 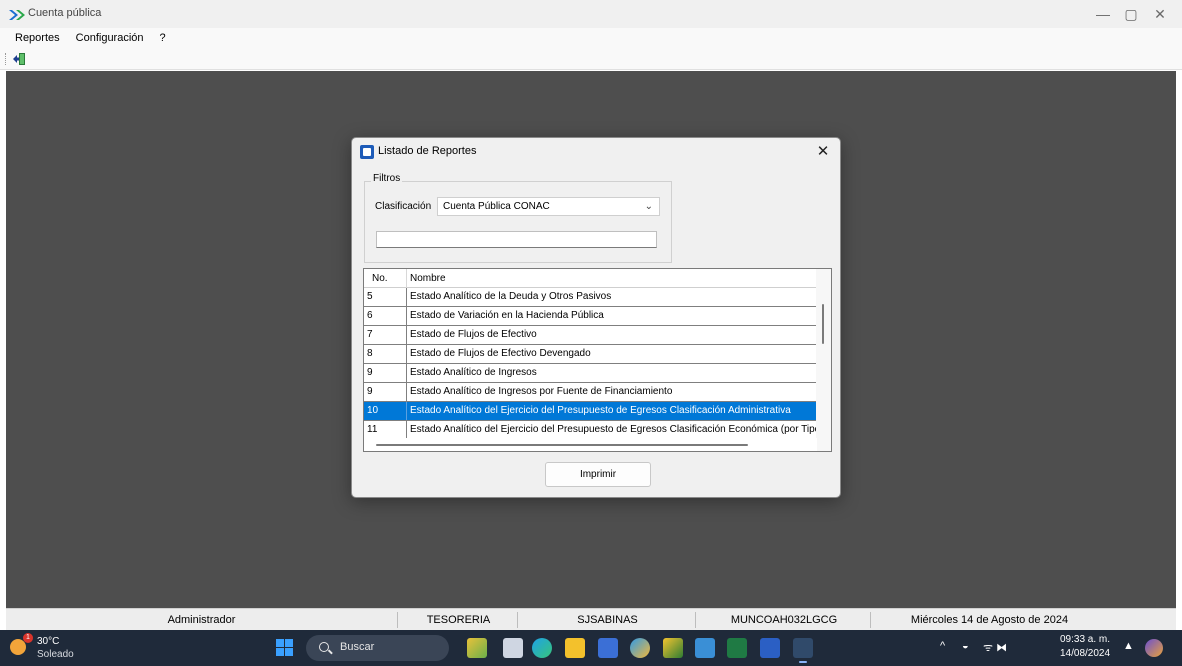 What do you see at coordinates (823, 152) in the screenshot?
I see `dialog-close-button: ✕` at bounding box center [823, 152].